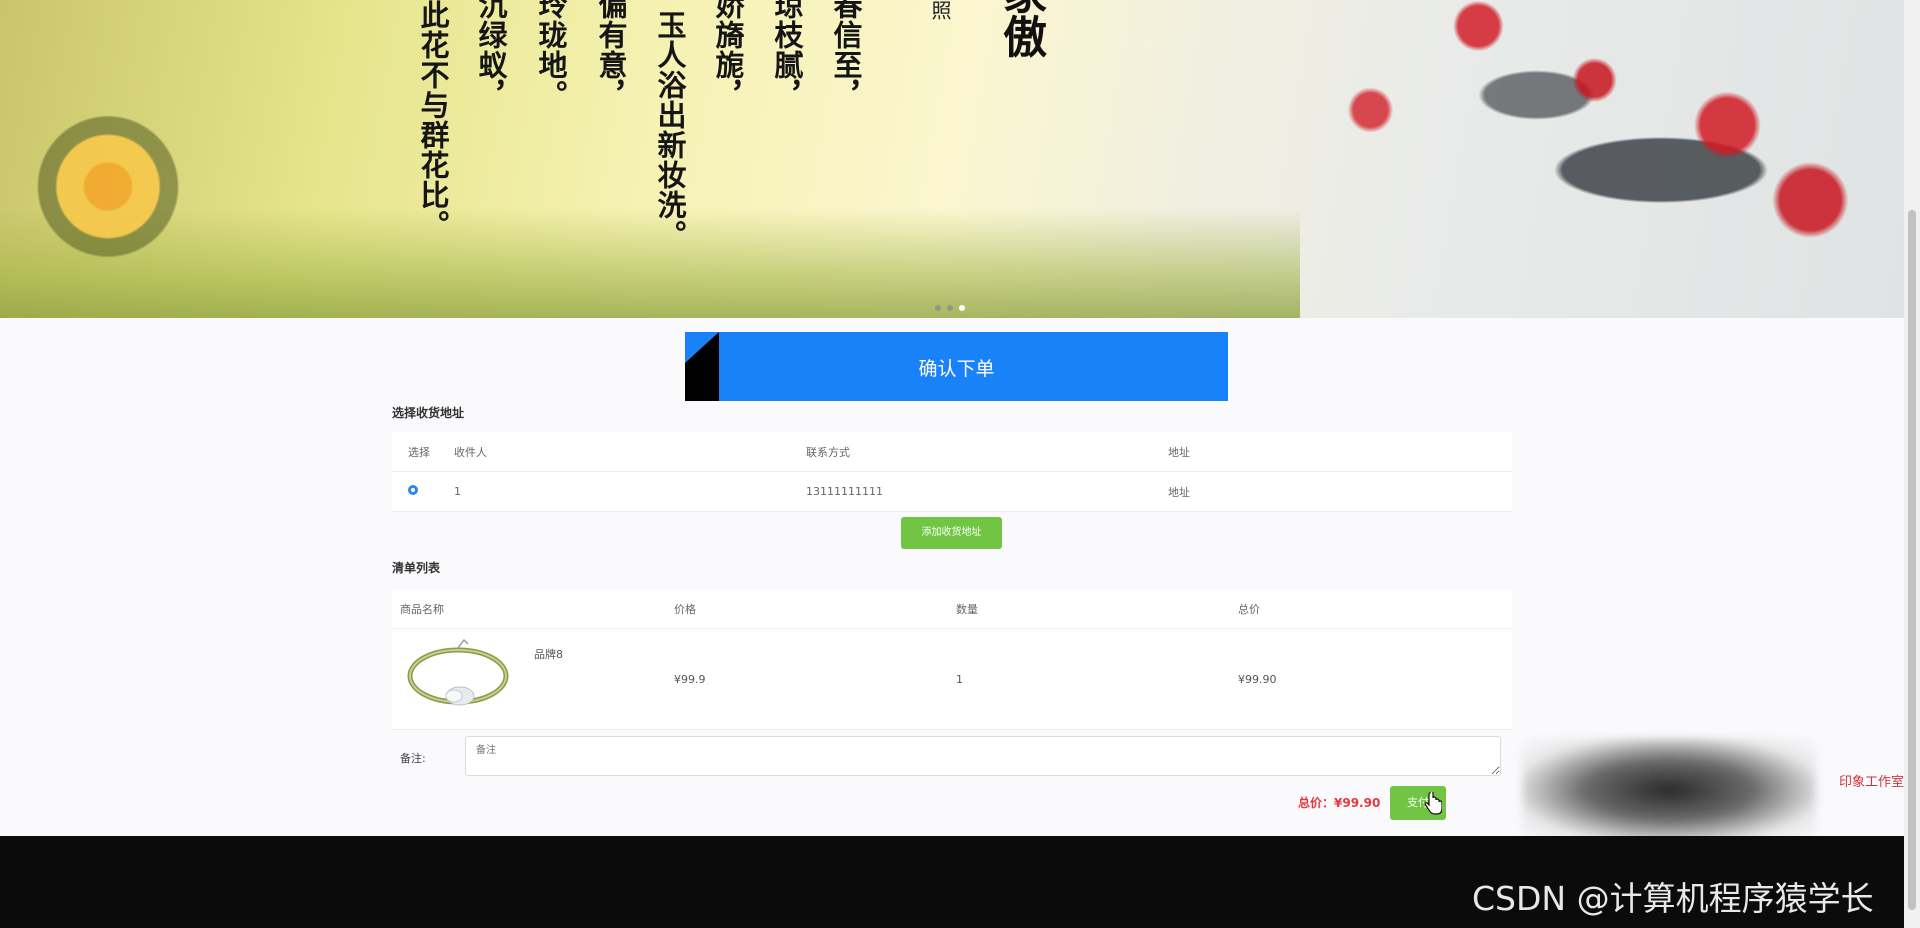  What do you see at coordinates (611, 55) in the screenshot?
I see `poem-line: 能偏有意，` at bounding box center [611, 55].